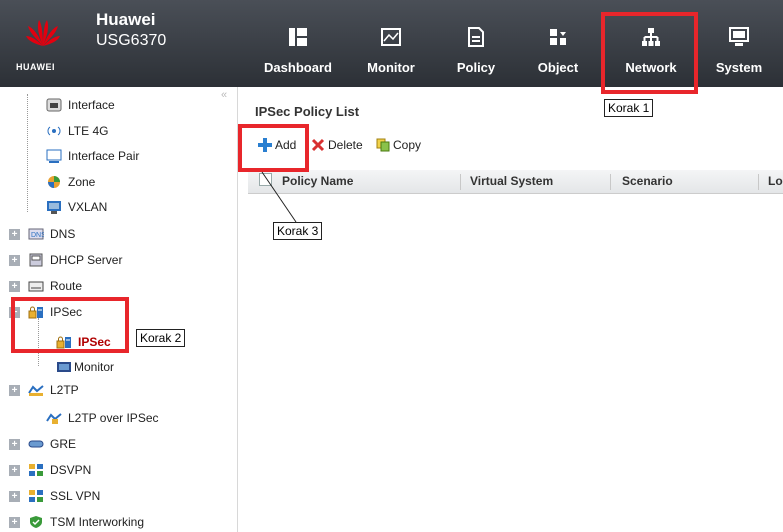 This screenshot has width=783, height=532. I want to click on nav-label: Object, so click(558, 67).